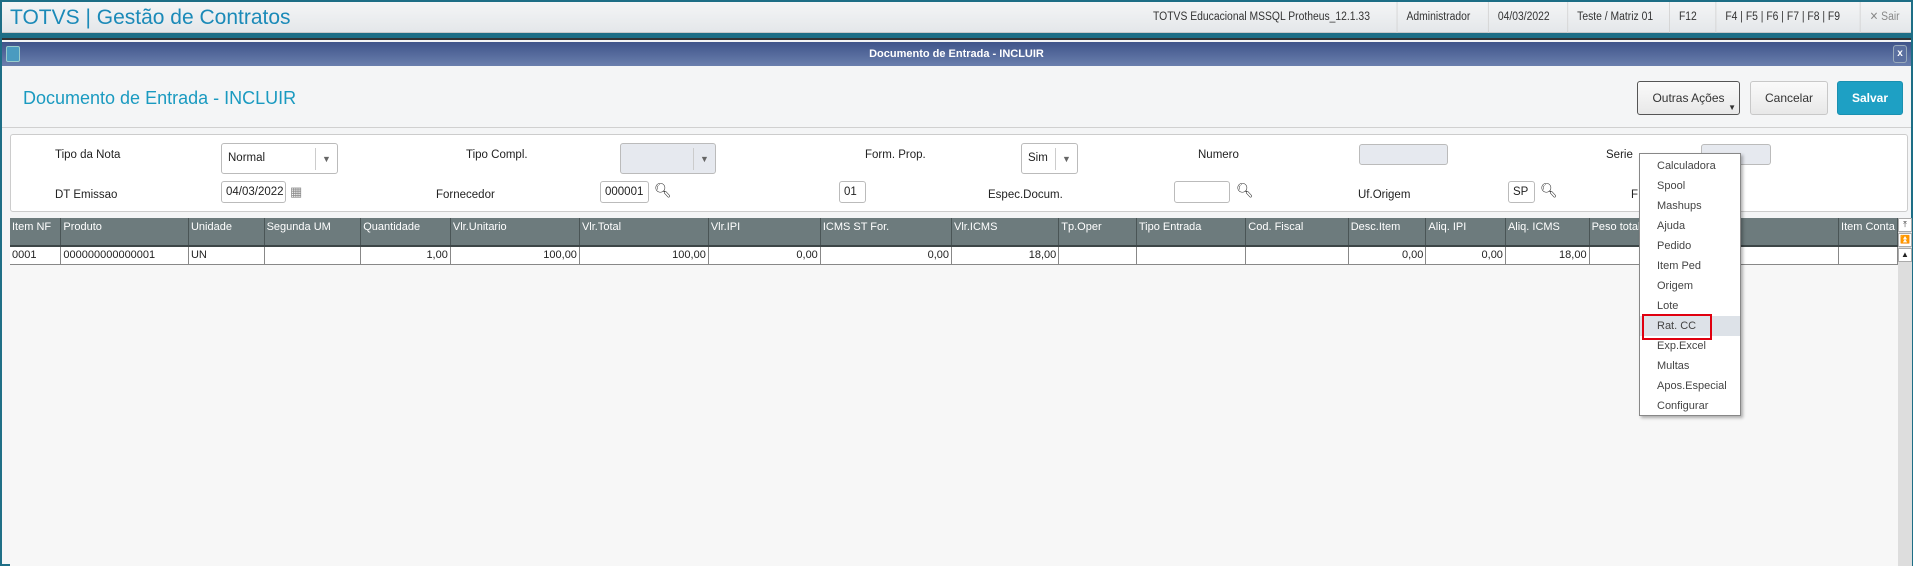  What do you see at coordinates (1261, 17) in the screenshot?
I see `environment: TOTVS Educacional MSSQL Protheus_12.1.33` at bounding box center [1261, 17].